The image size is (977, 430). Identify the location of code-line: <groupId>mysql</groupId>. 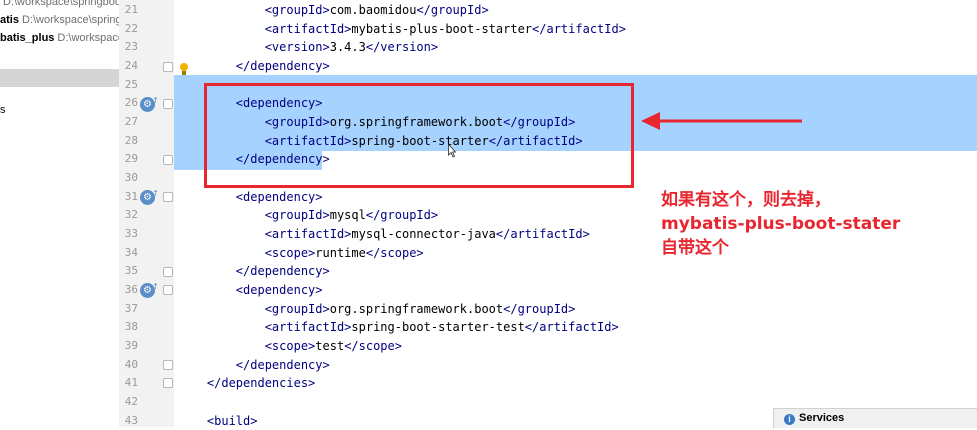
(308, 215).